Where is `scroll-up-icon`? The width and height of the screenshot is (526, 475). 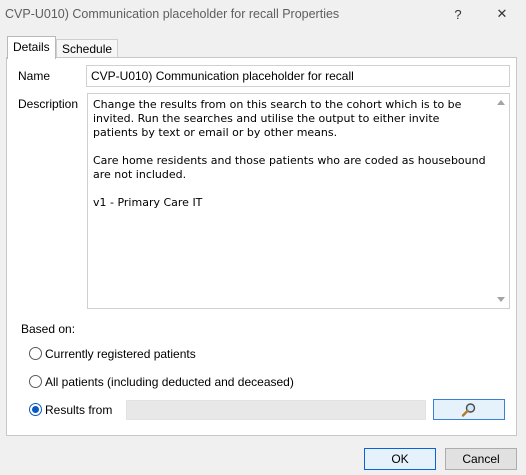 scroll-up-icon is located at coordinates (501, 102).